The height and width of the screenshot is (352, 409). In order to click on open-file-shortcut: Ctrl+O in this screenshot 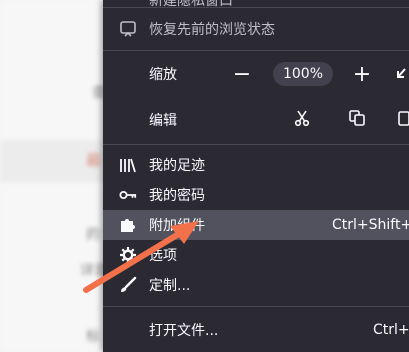, I will do `click(391, 330)`.